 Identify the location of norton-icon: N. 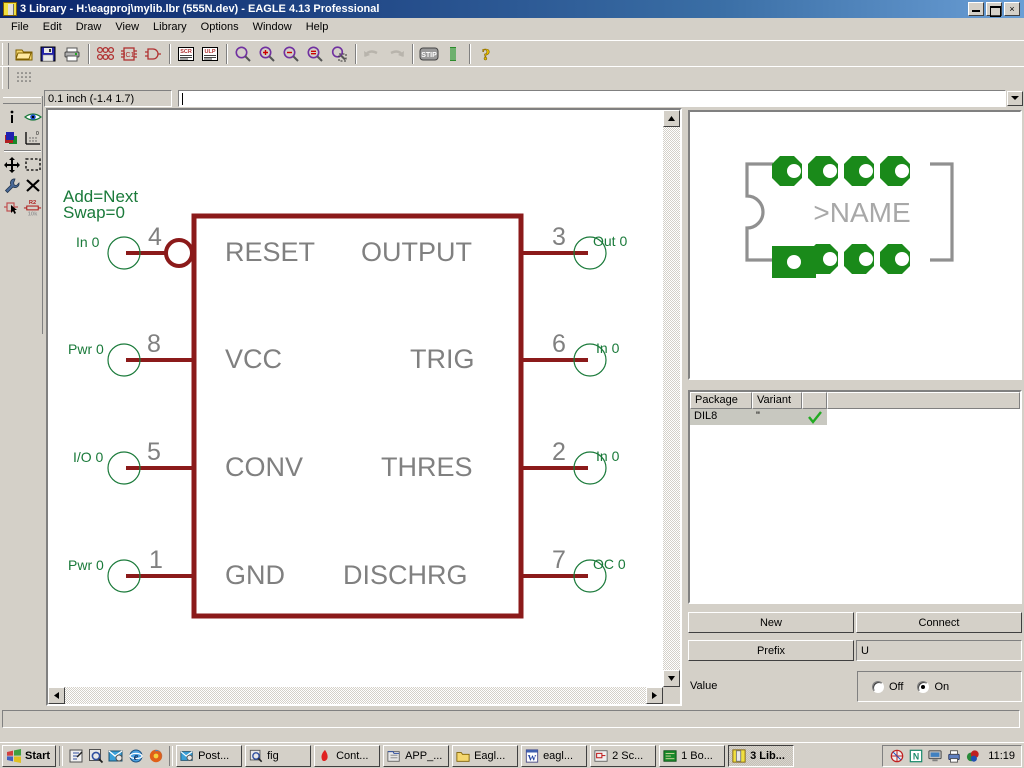
(916, 756).